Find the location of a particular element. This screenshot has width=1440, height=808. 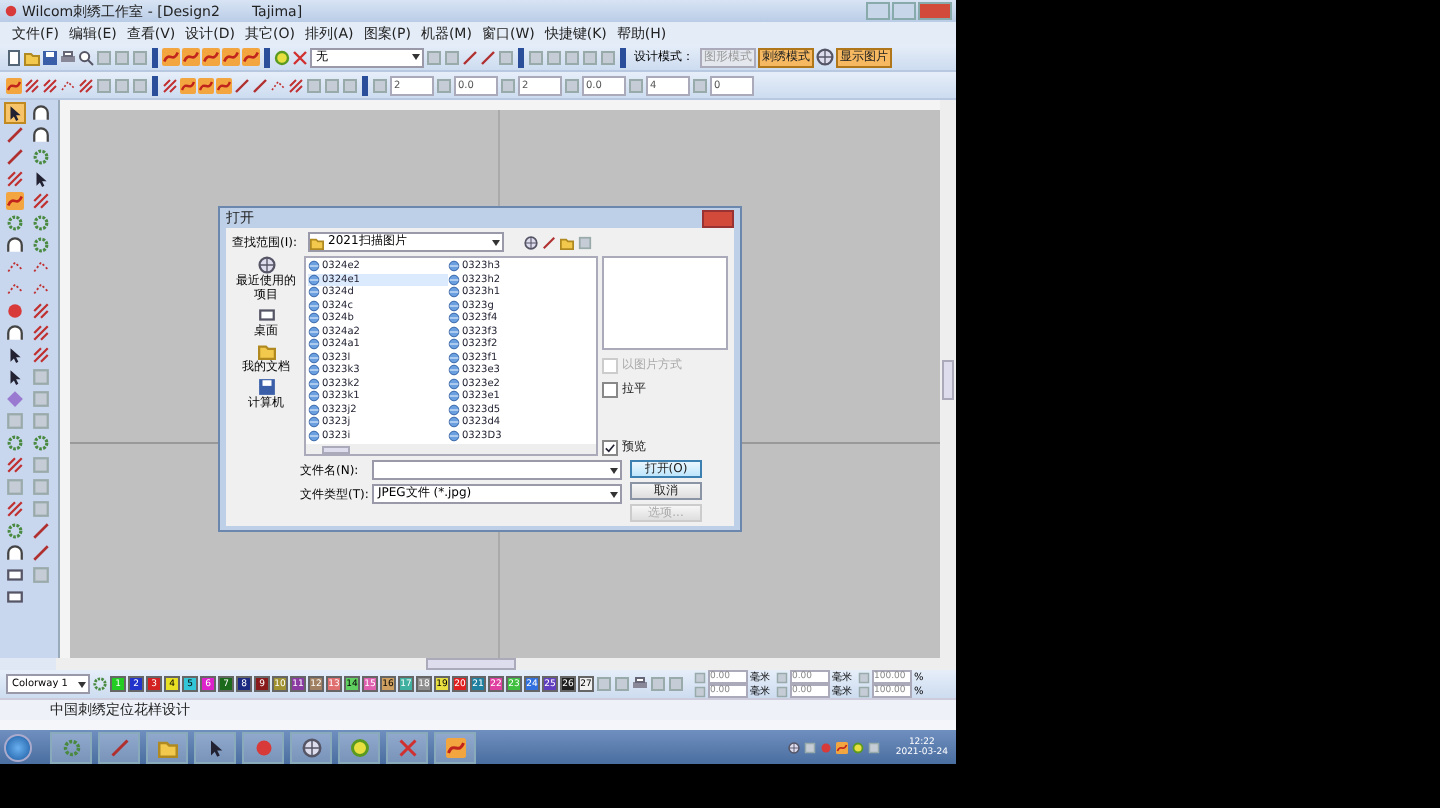

ring-icon is located at coordinates (282, 57).